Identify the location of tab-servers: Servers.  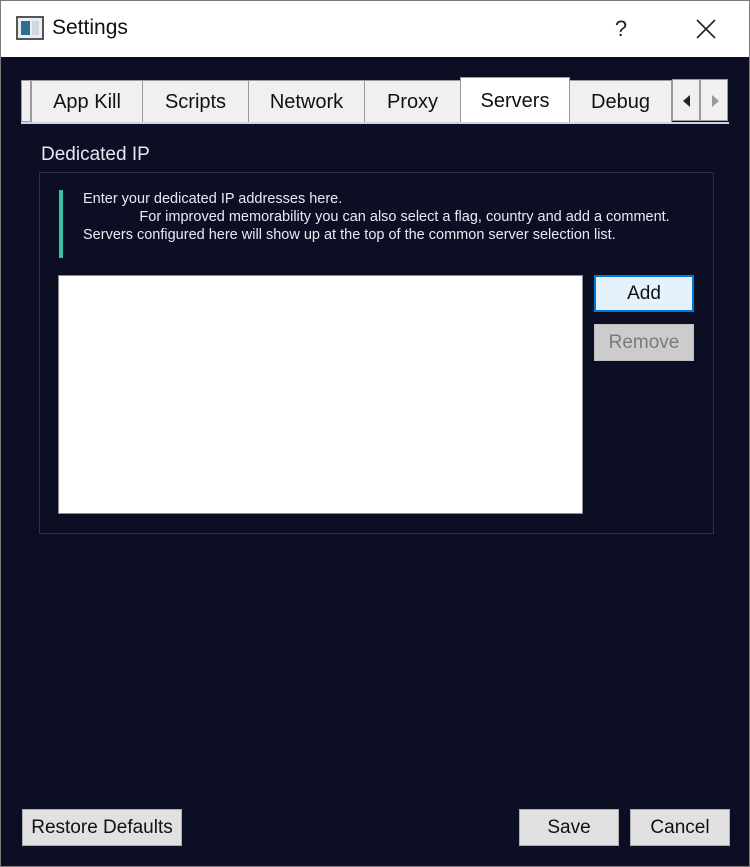
(515, 100).